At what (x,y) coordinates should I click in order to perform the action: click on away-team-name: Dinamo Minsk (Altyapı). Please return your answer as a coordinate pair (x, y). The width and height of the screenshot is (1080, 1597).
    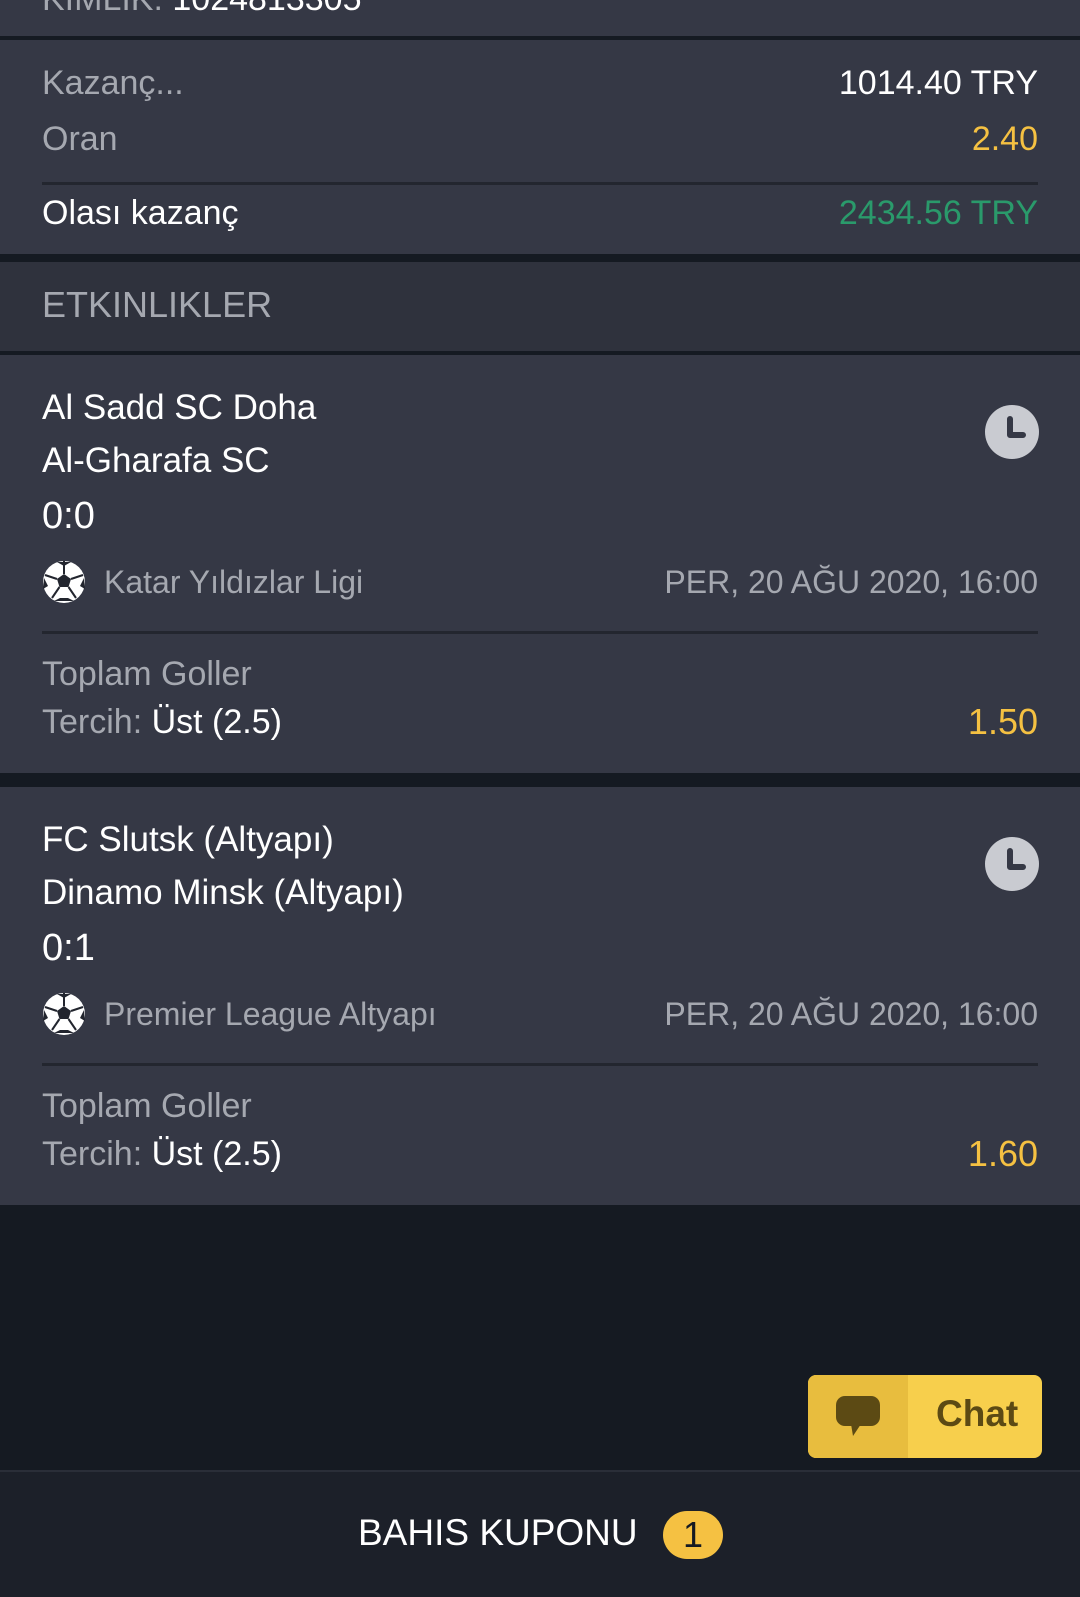
    Looking at the image, I should click on (223, 892).